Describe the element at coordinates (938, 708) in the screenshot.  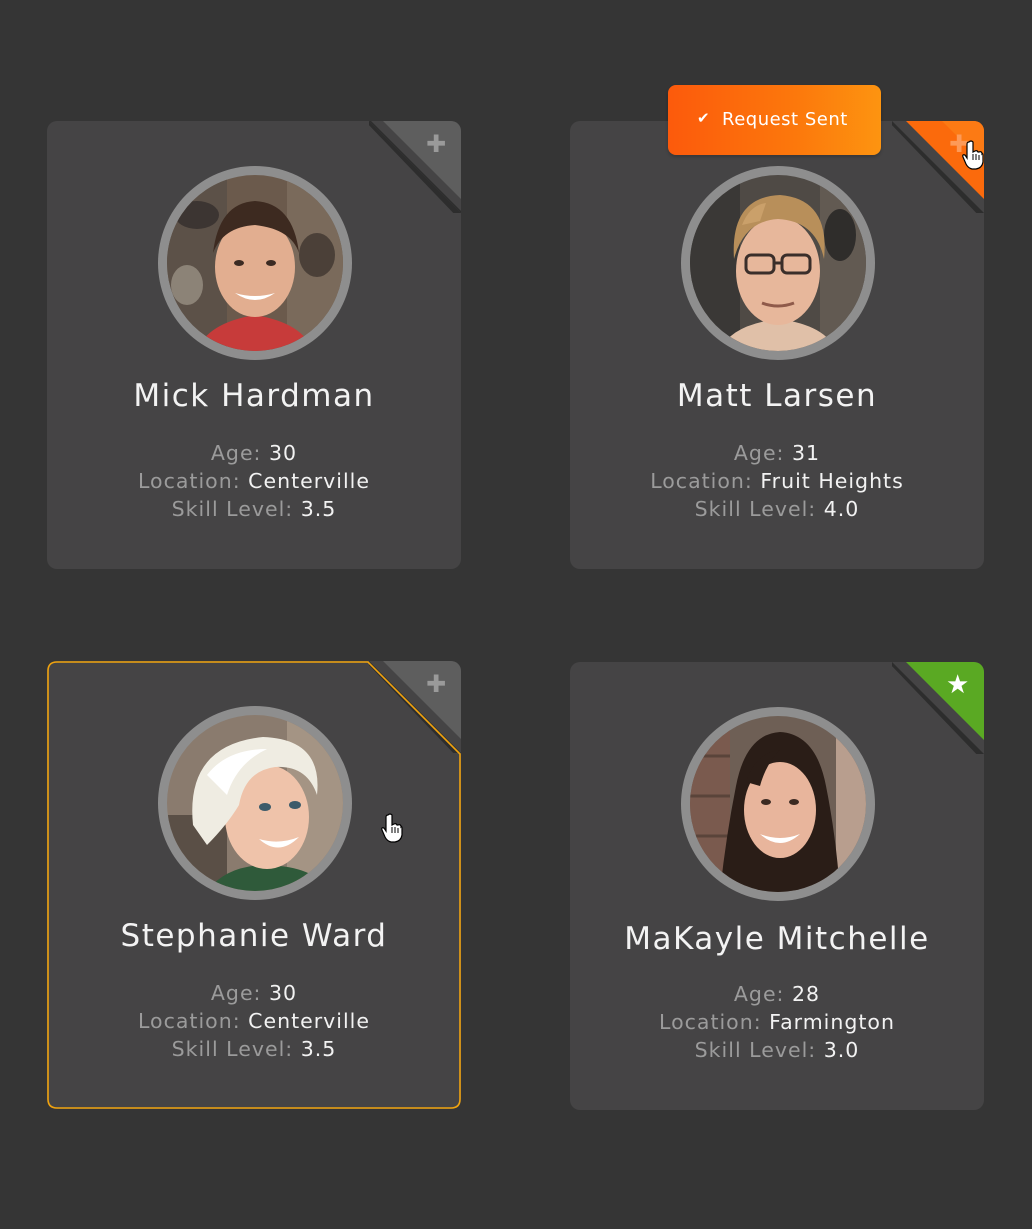
I see `favorite-corner: ★` at that location.